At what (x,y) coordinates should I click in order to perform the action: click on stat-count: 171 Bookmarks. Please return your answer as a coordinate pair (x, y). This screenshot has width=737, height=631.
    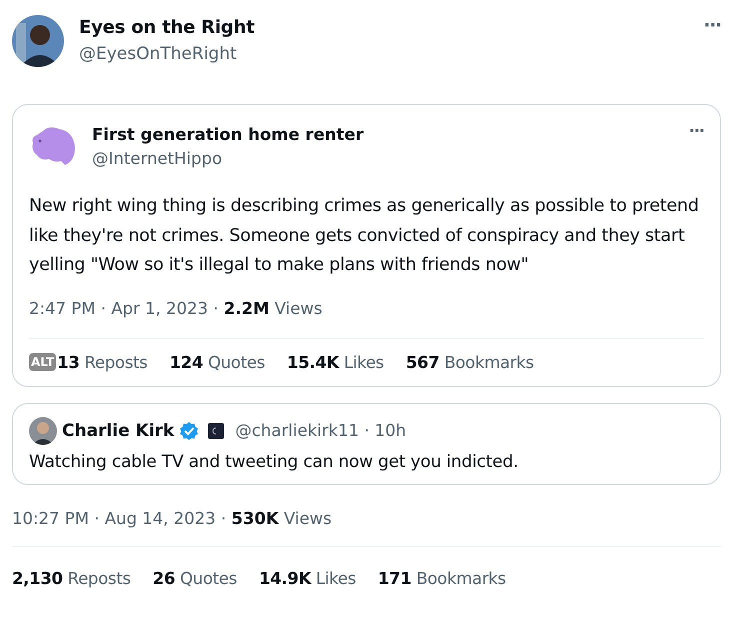
    Looking at the image, I should click on (442, 578).